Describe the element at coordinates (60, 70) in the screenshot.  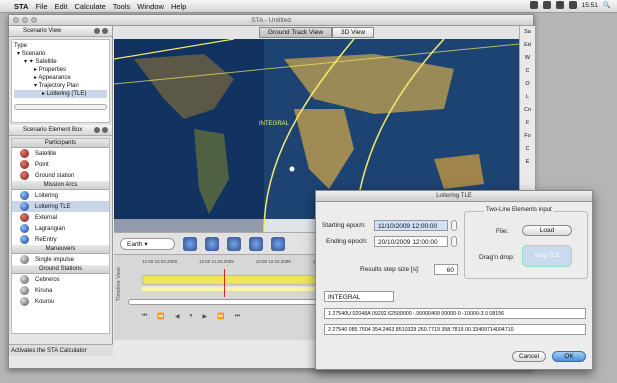
I see `tree-item-properties: ▸ Properties` at that location.